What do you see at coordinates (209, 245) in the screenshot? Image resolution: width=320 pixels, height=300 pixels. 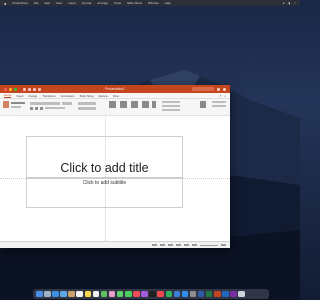 I see `zoom-slider` at bounding box center [209, 245].